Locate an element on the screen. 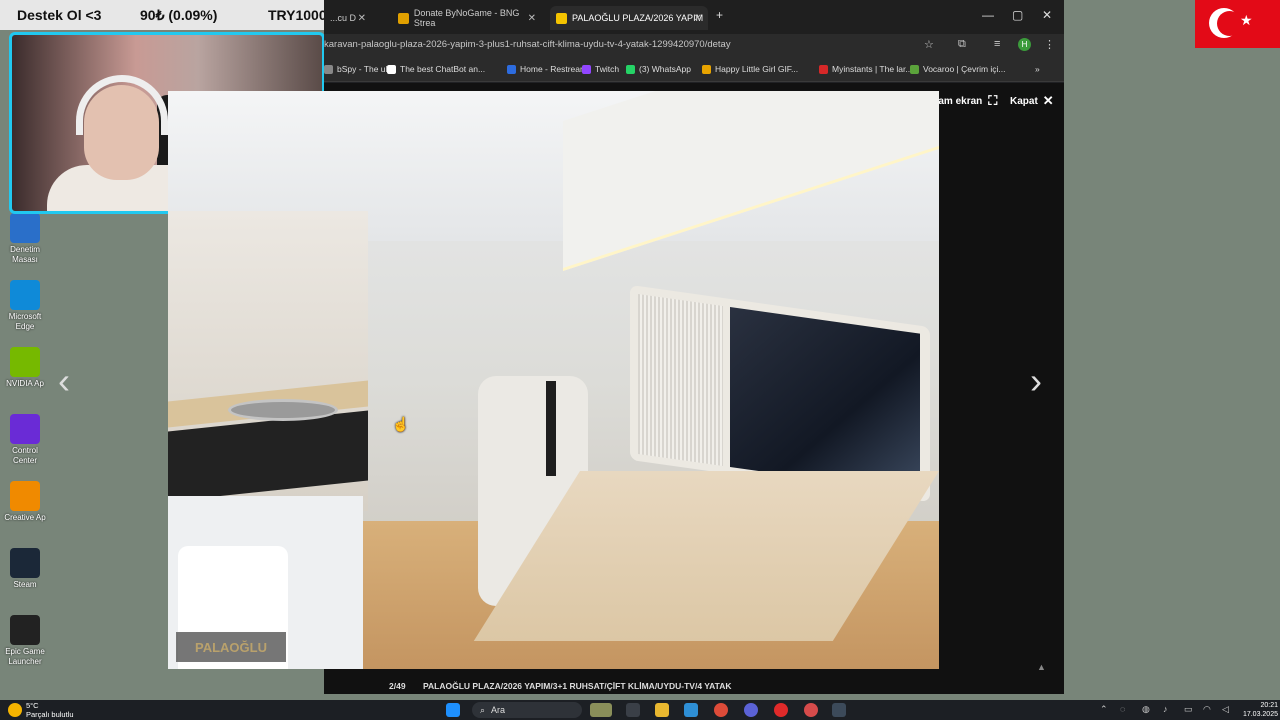 This screenshot has height=720, width=1280. desktop-shortcut-label: Control Center is located at coordinates (25, 455).